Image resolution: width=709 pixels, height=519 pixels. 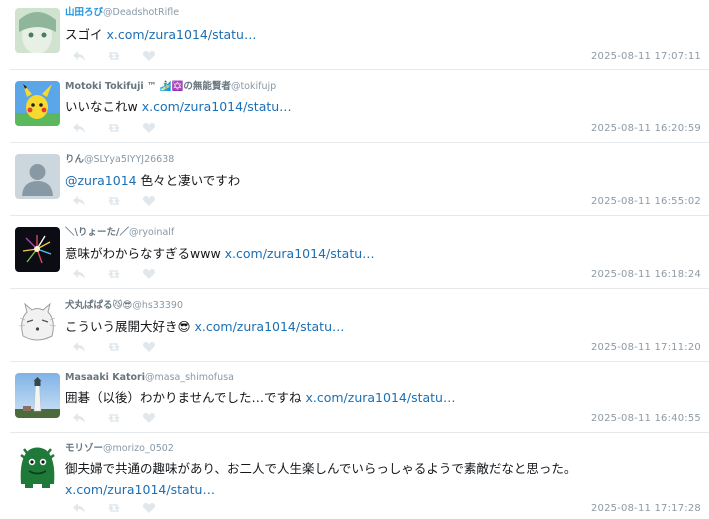 I want to click on timestamp: 2025-08-11 16:20:59, so click(x=646, y=128).